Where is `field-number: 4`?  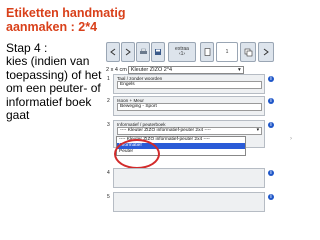 field-number: 4 is located at coordinates (108, 173).